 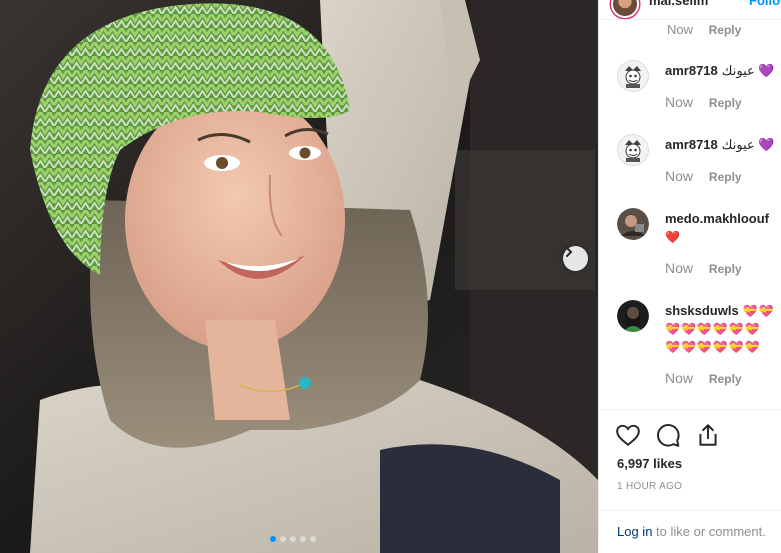 What do you see at coordinates (628, 435) in the screenshot?
I see `heart-icon` at bounding box center [628, 435].